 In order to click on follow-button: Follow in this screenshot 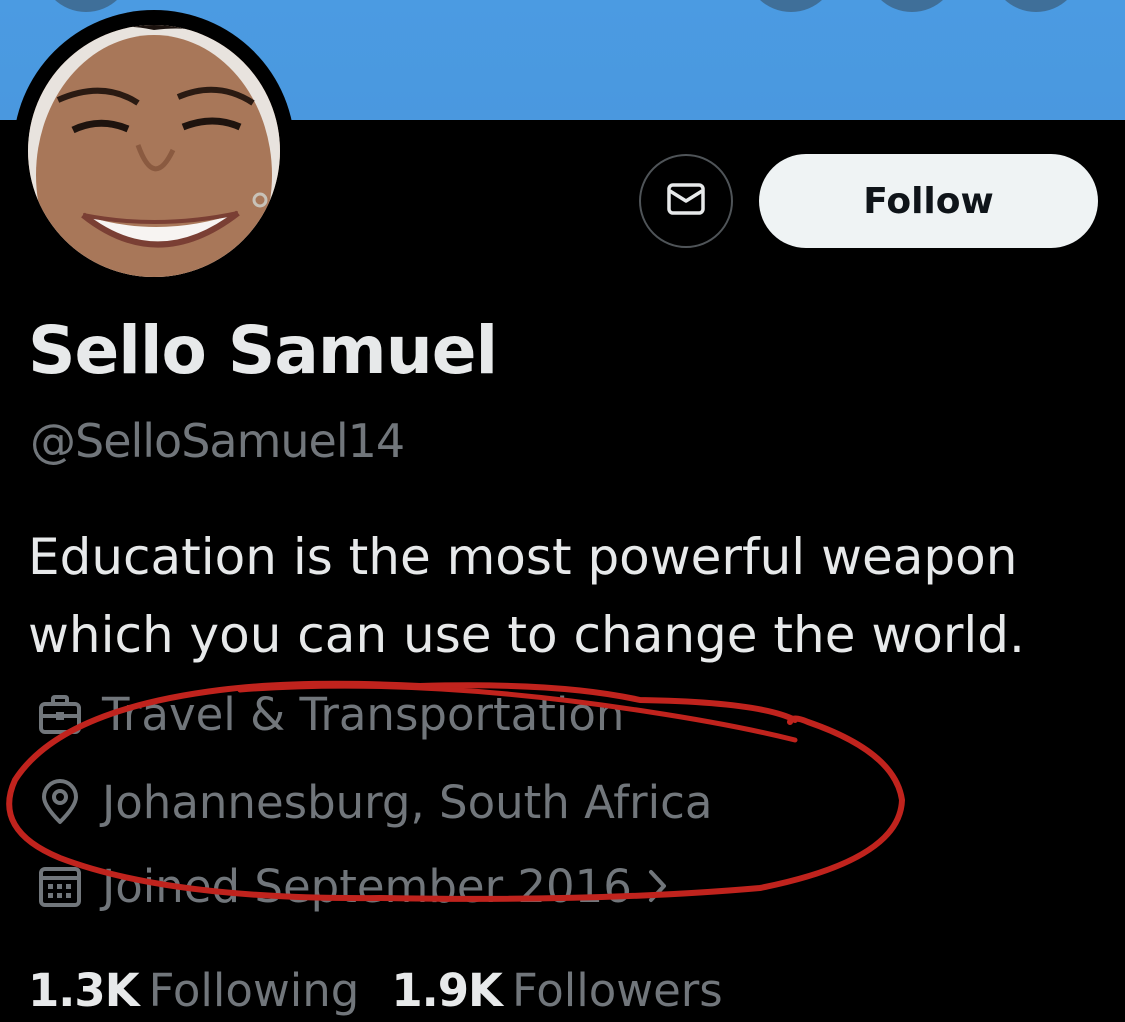, I will do `click(928, 201)`.